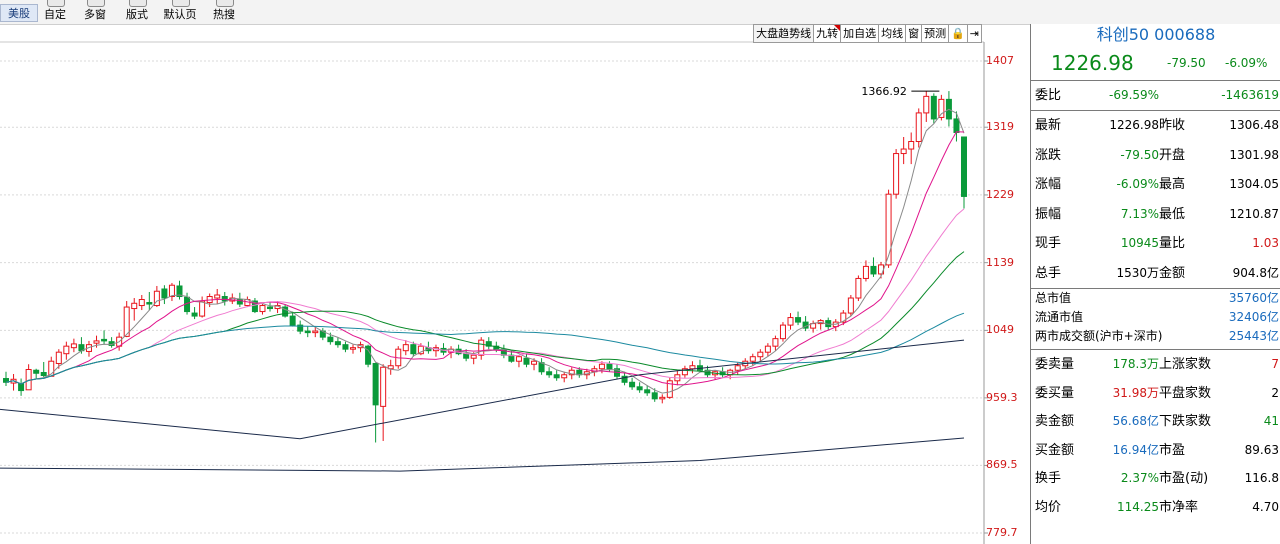 Image resolution: width=1280 pixels, height=544 pixels. Describe the element at coordinates (1139, 478) in the screenshot. I see `stat-value: 2.37%` at that location.